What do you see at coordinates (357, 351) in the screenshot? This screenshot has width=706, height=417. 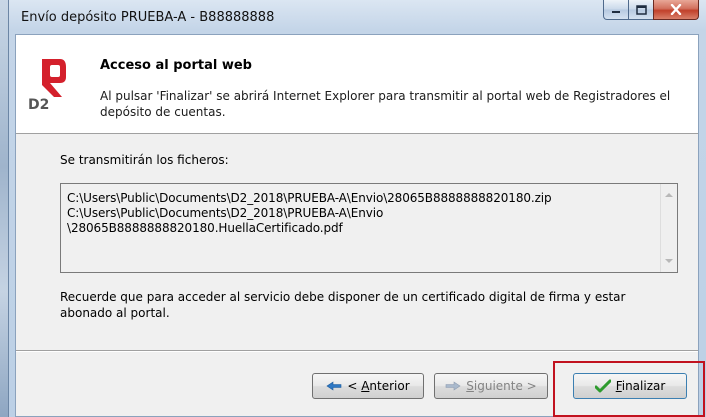 I see `footer-divider` at bounding box center [357, 351].